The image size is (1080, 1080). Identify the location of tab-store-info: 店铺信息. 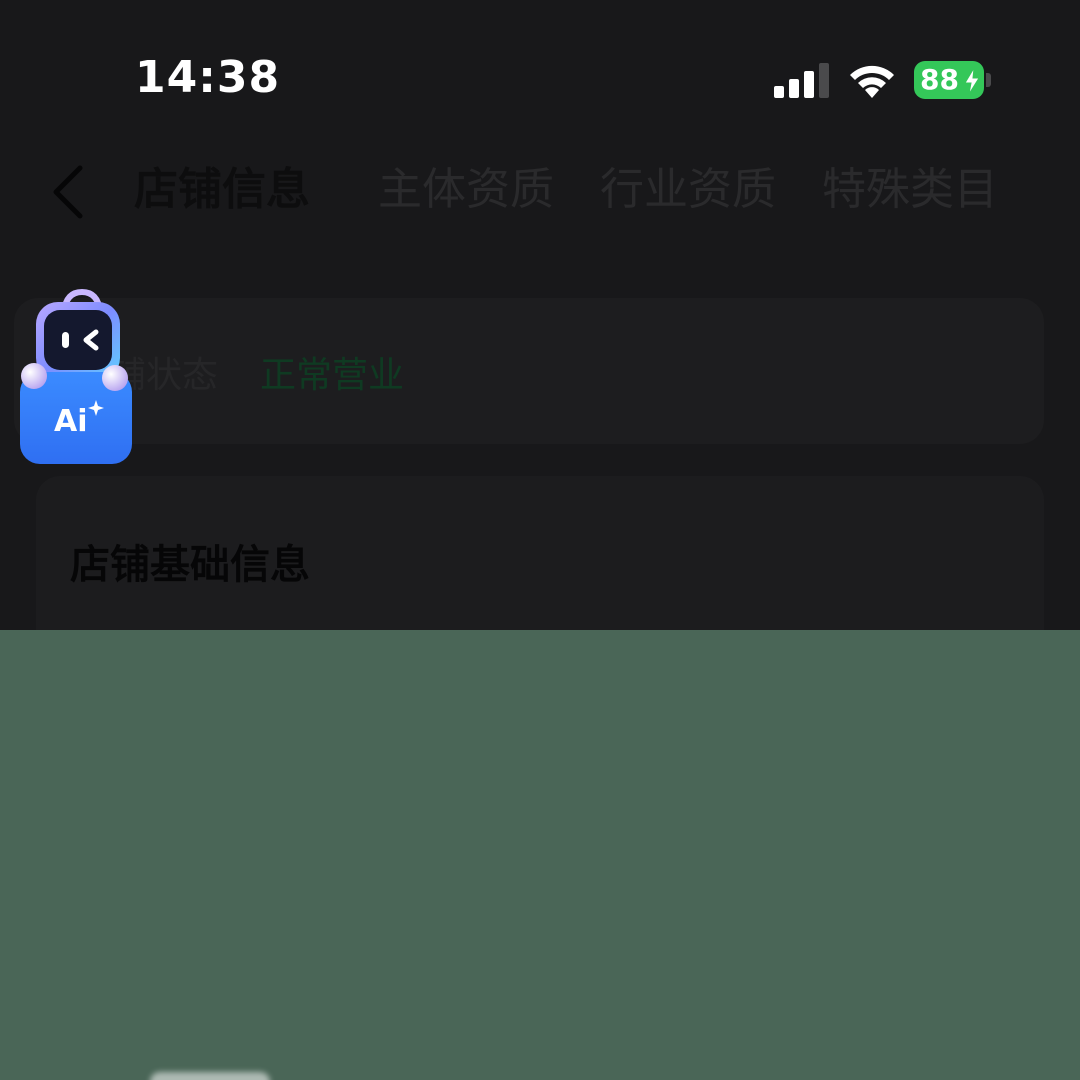
(222, 190).